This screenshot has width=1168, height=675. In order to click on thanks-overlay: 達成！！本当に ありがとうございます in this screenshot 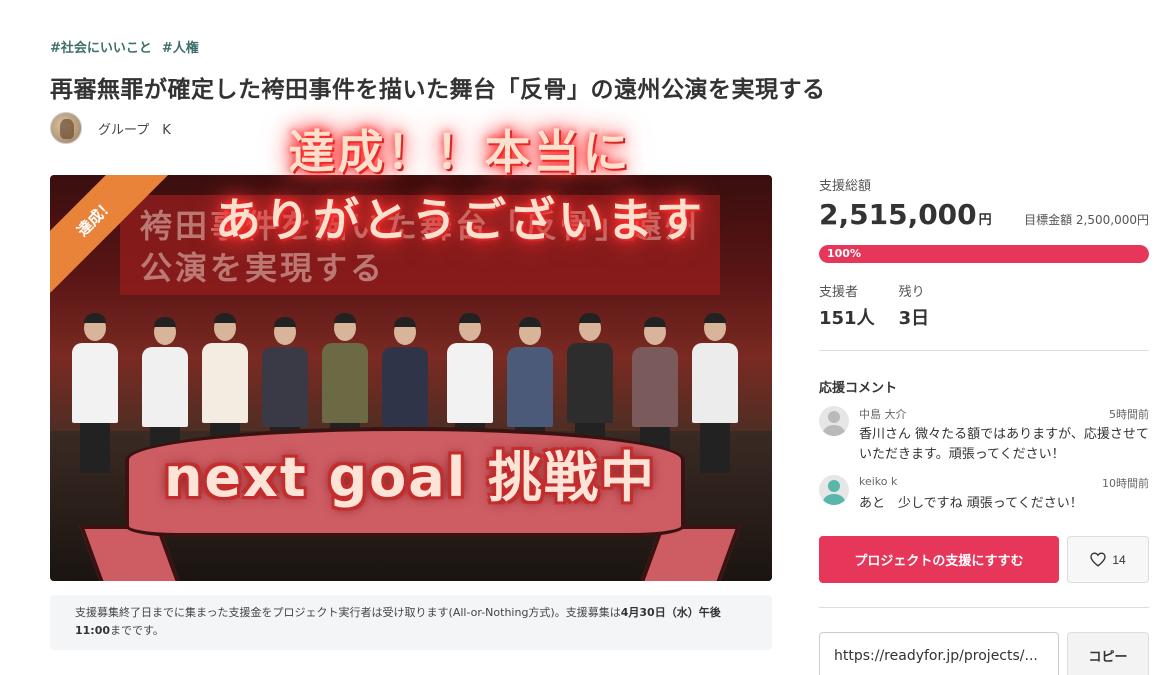, I will do `click(460, 186)`.